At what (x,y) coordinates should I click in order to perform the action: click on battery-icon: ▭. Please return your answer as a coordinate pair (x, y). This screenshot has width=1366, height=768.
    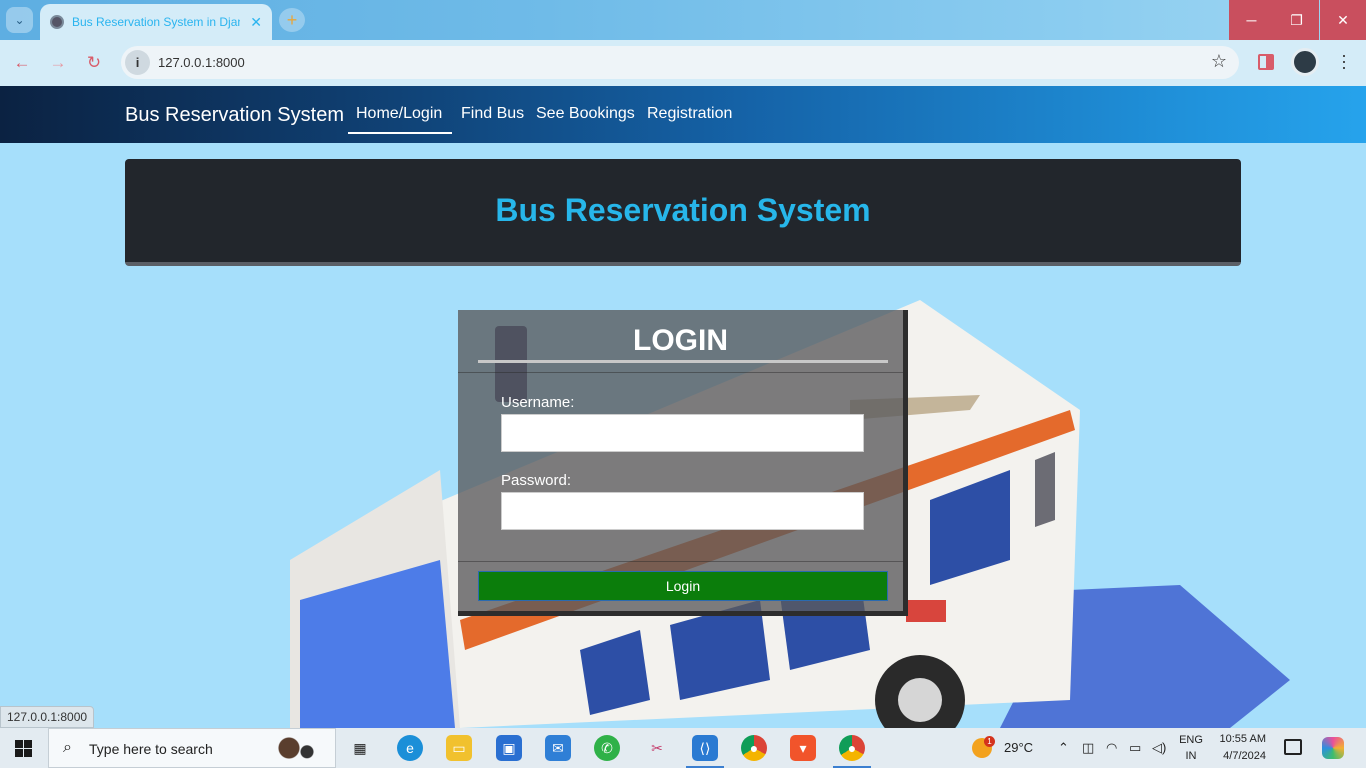
    Looking at the image, I should click on (1135, 748).